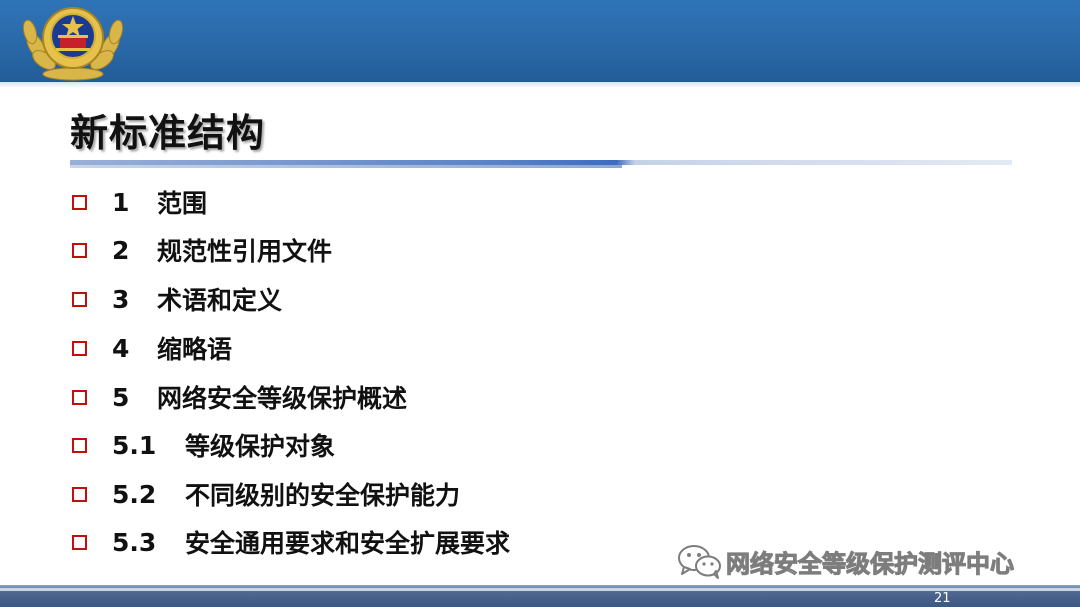 The width and height of the screenshot is (1080, 607). I want to click on watermark: 网络安全等级保护测评中心, so click(845, 561).